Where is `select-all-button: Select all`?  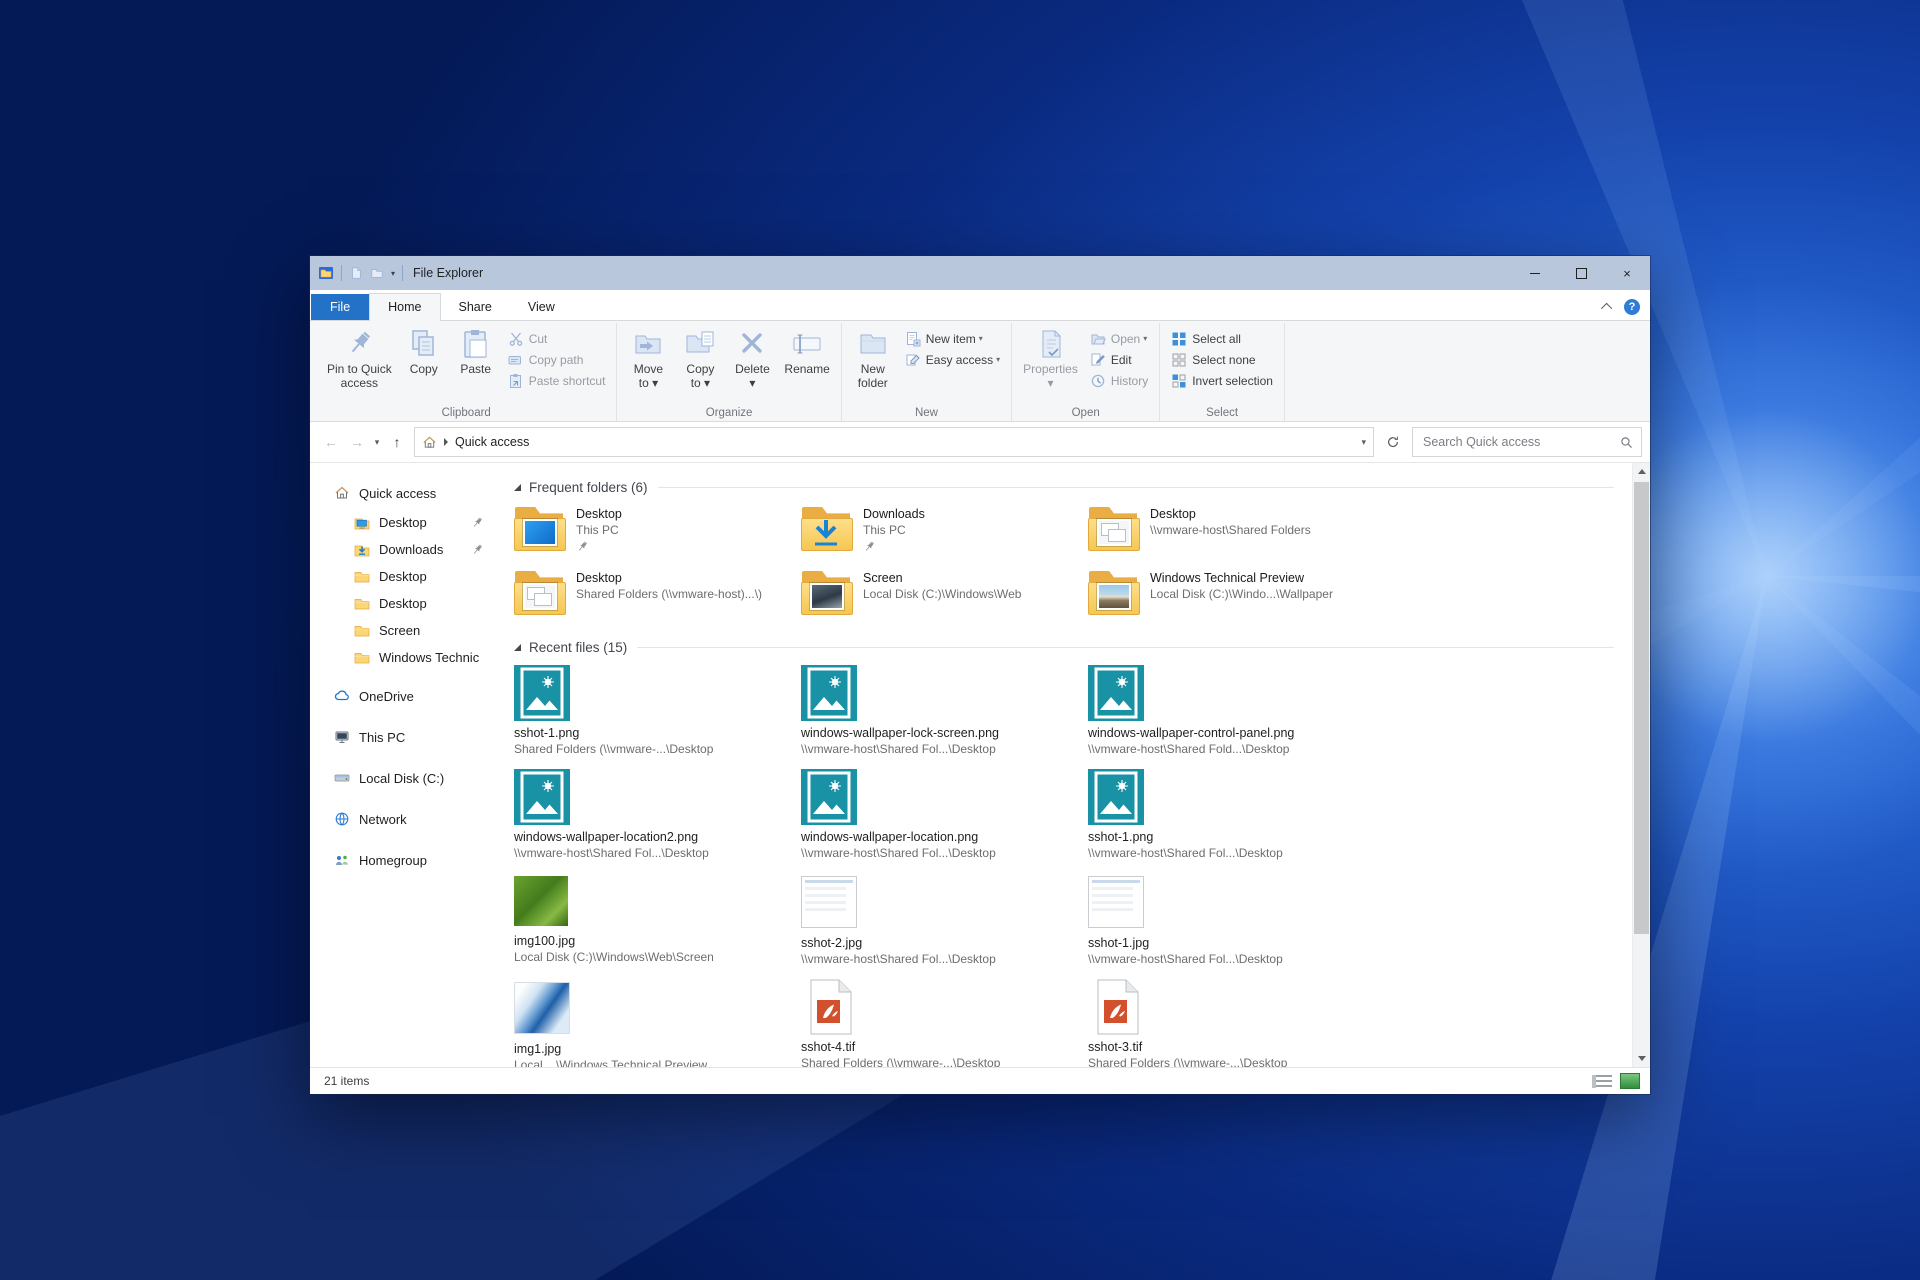
select-all-button: Select all is located at coordinates (1222, 338).